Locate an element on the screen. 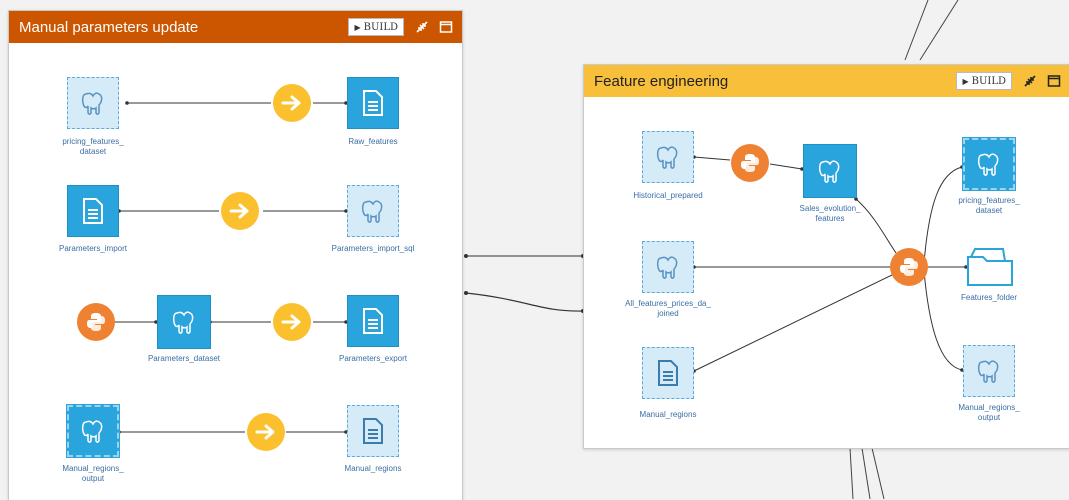 This screenshot has width=1069, height=500. dataset-label: Sales_evolution_ features is located at coordinates (830, 213).